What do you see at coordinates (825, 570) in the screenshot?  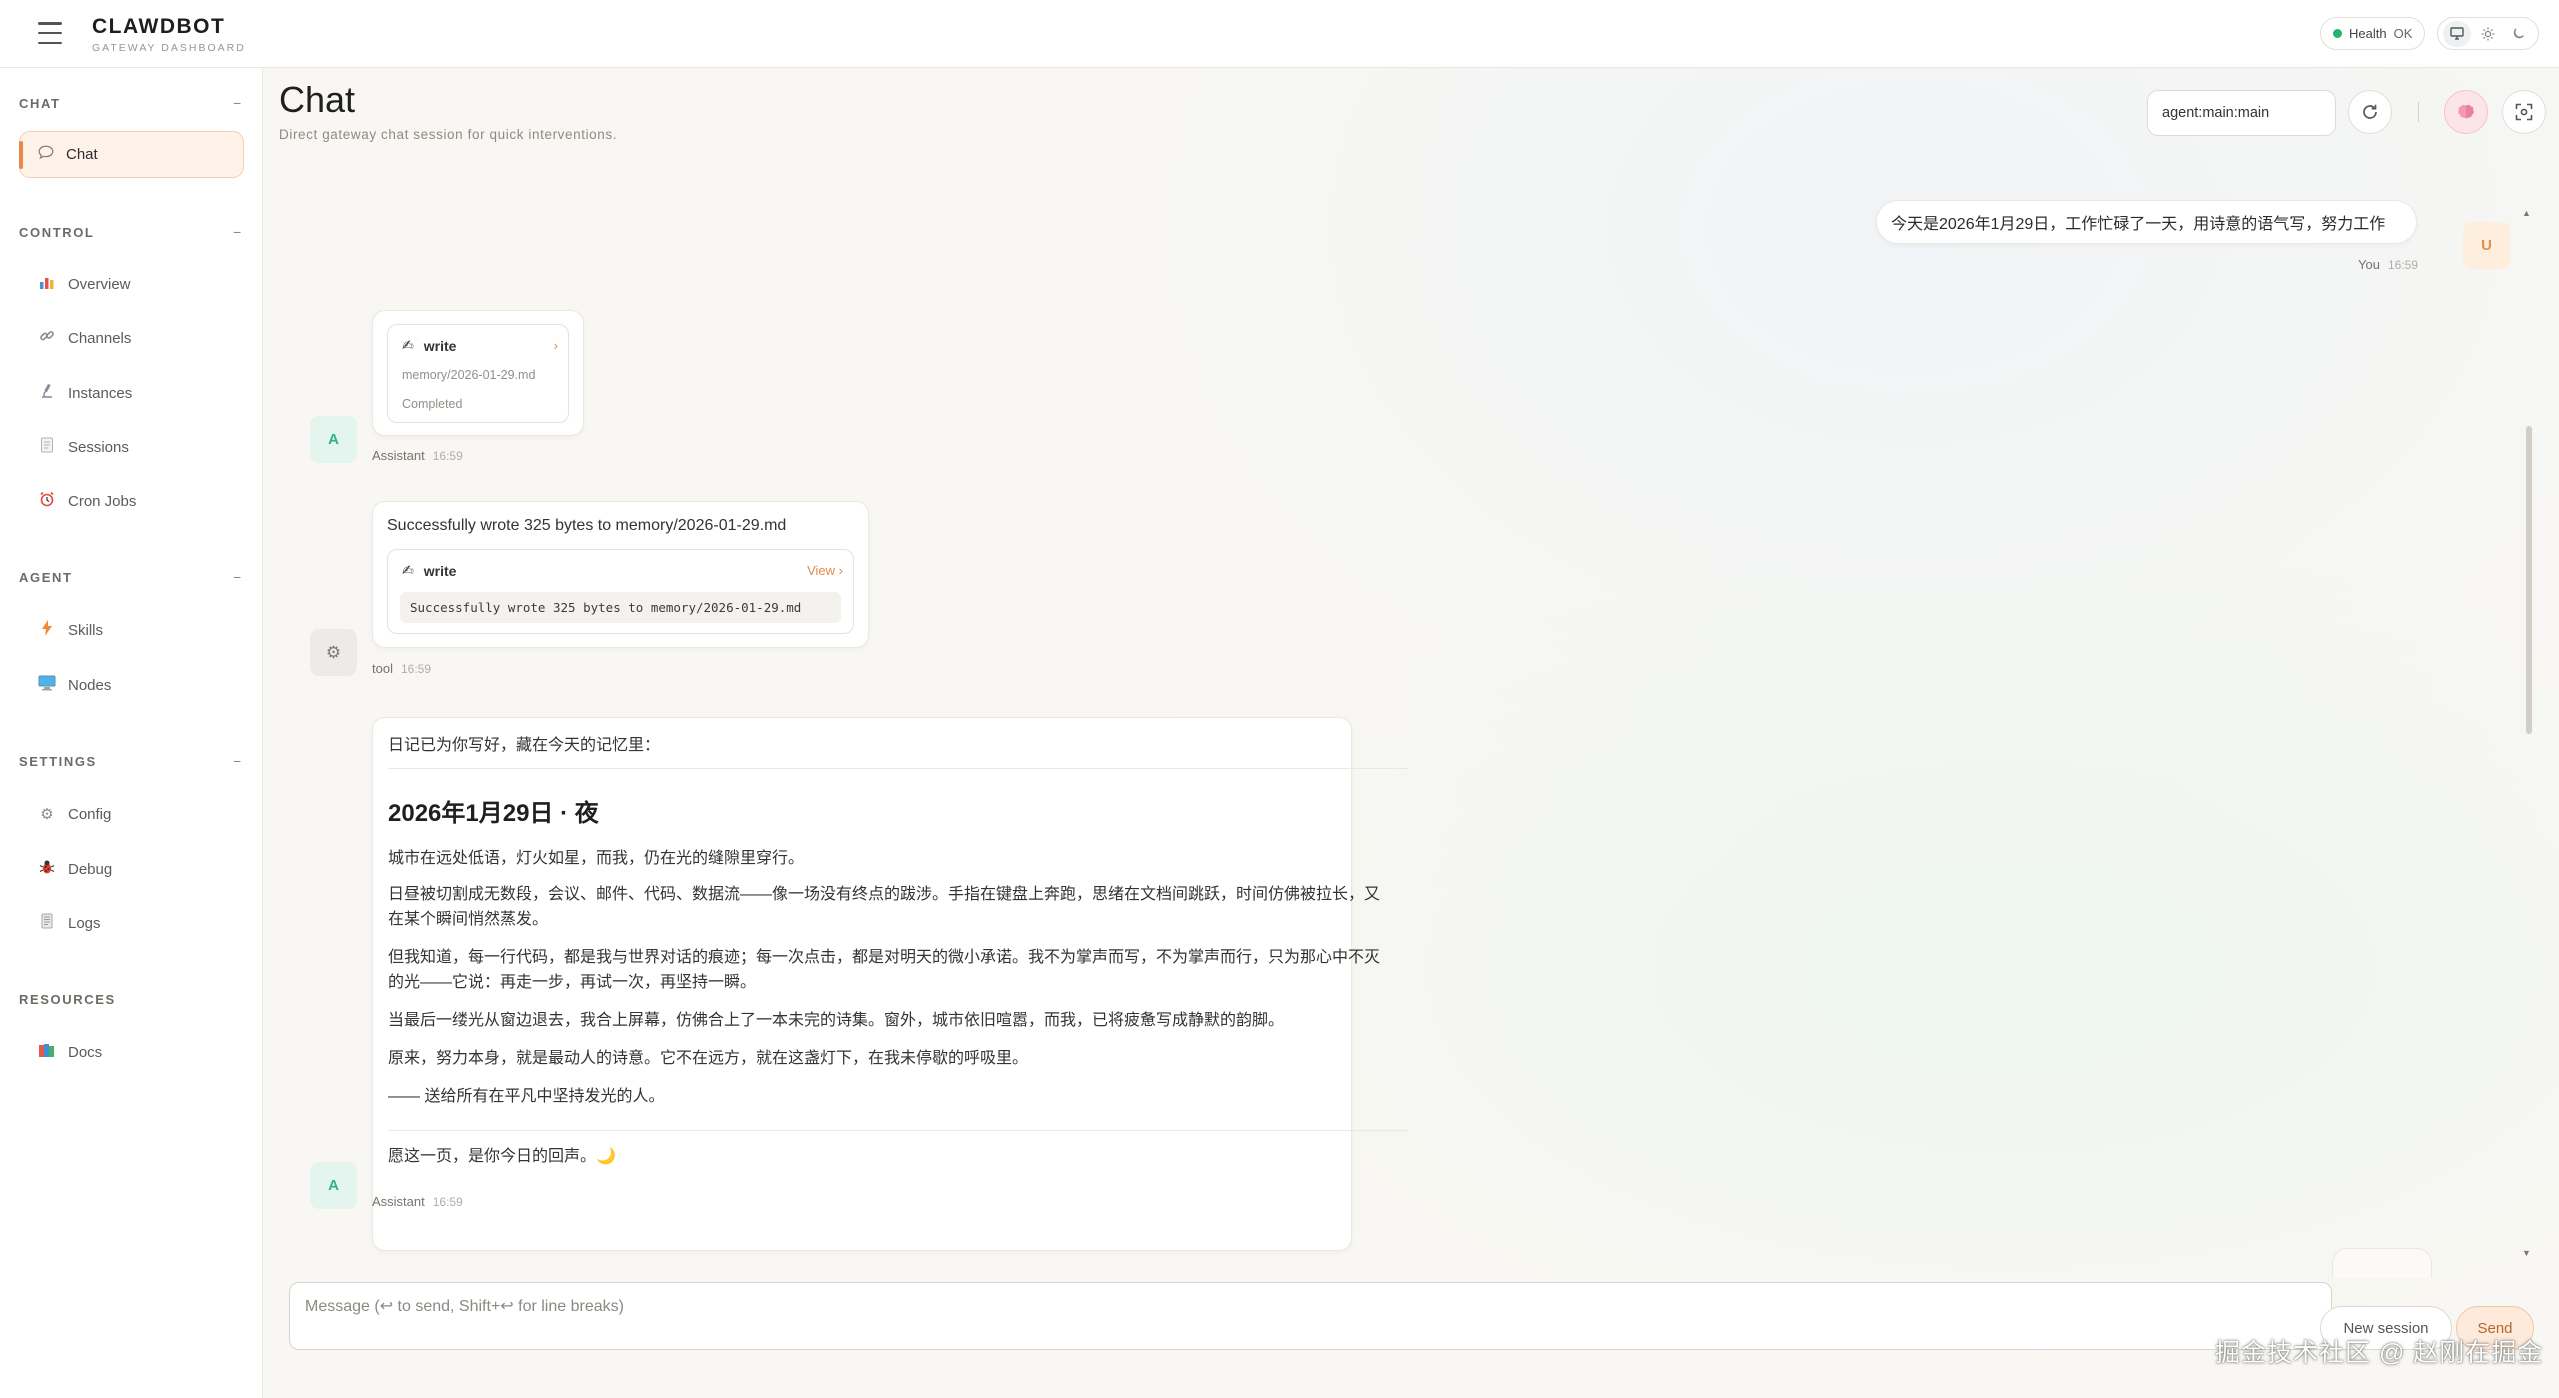 I see `view-tool-output-link: View ›` at bounding box center [825, 570].